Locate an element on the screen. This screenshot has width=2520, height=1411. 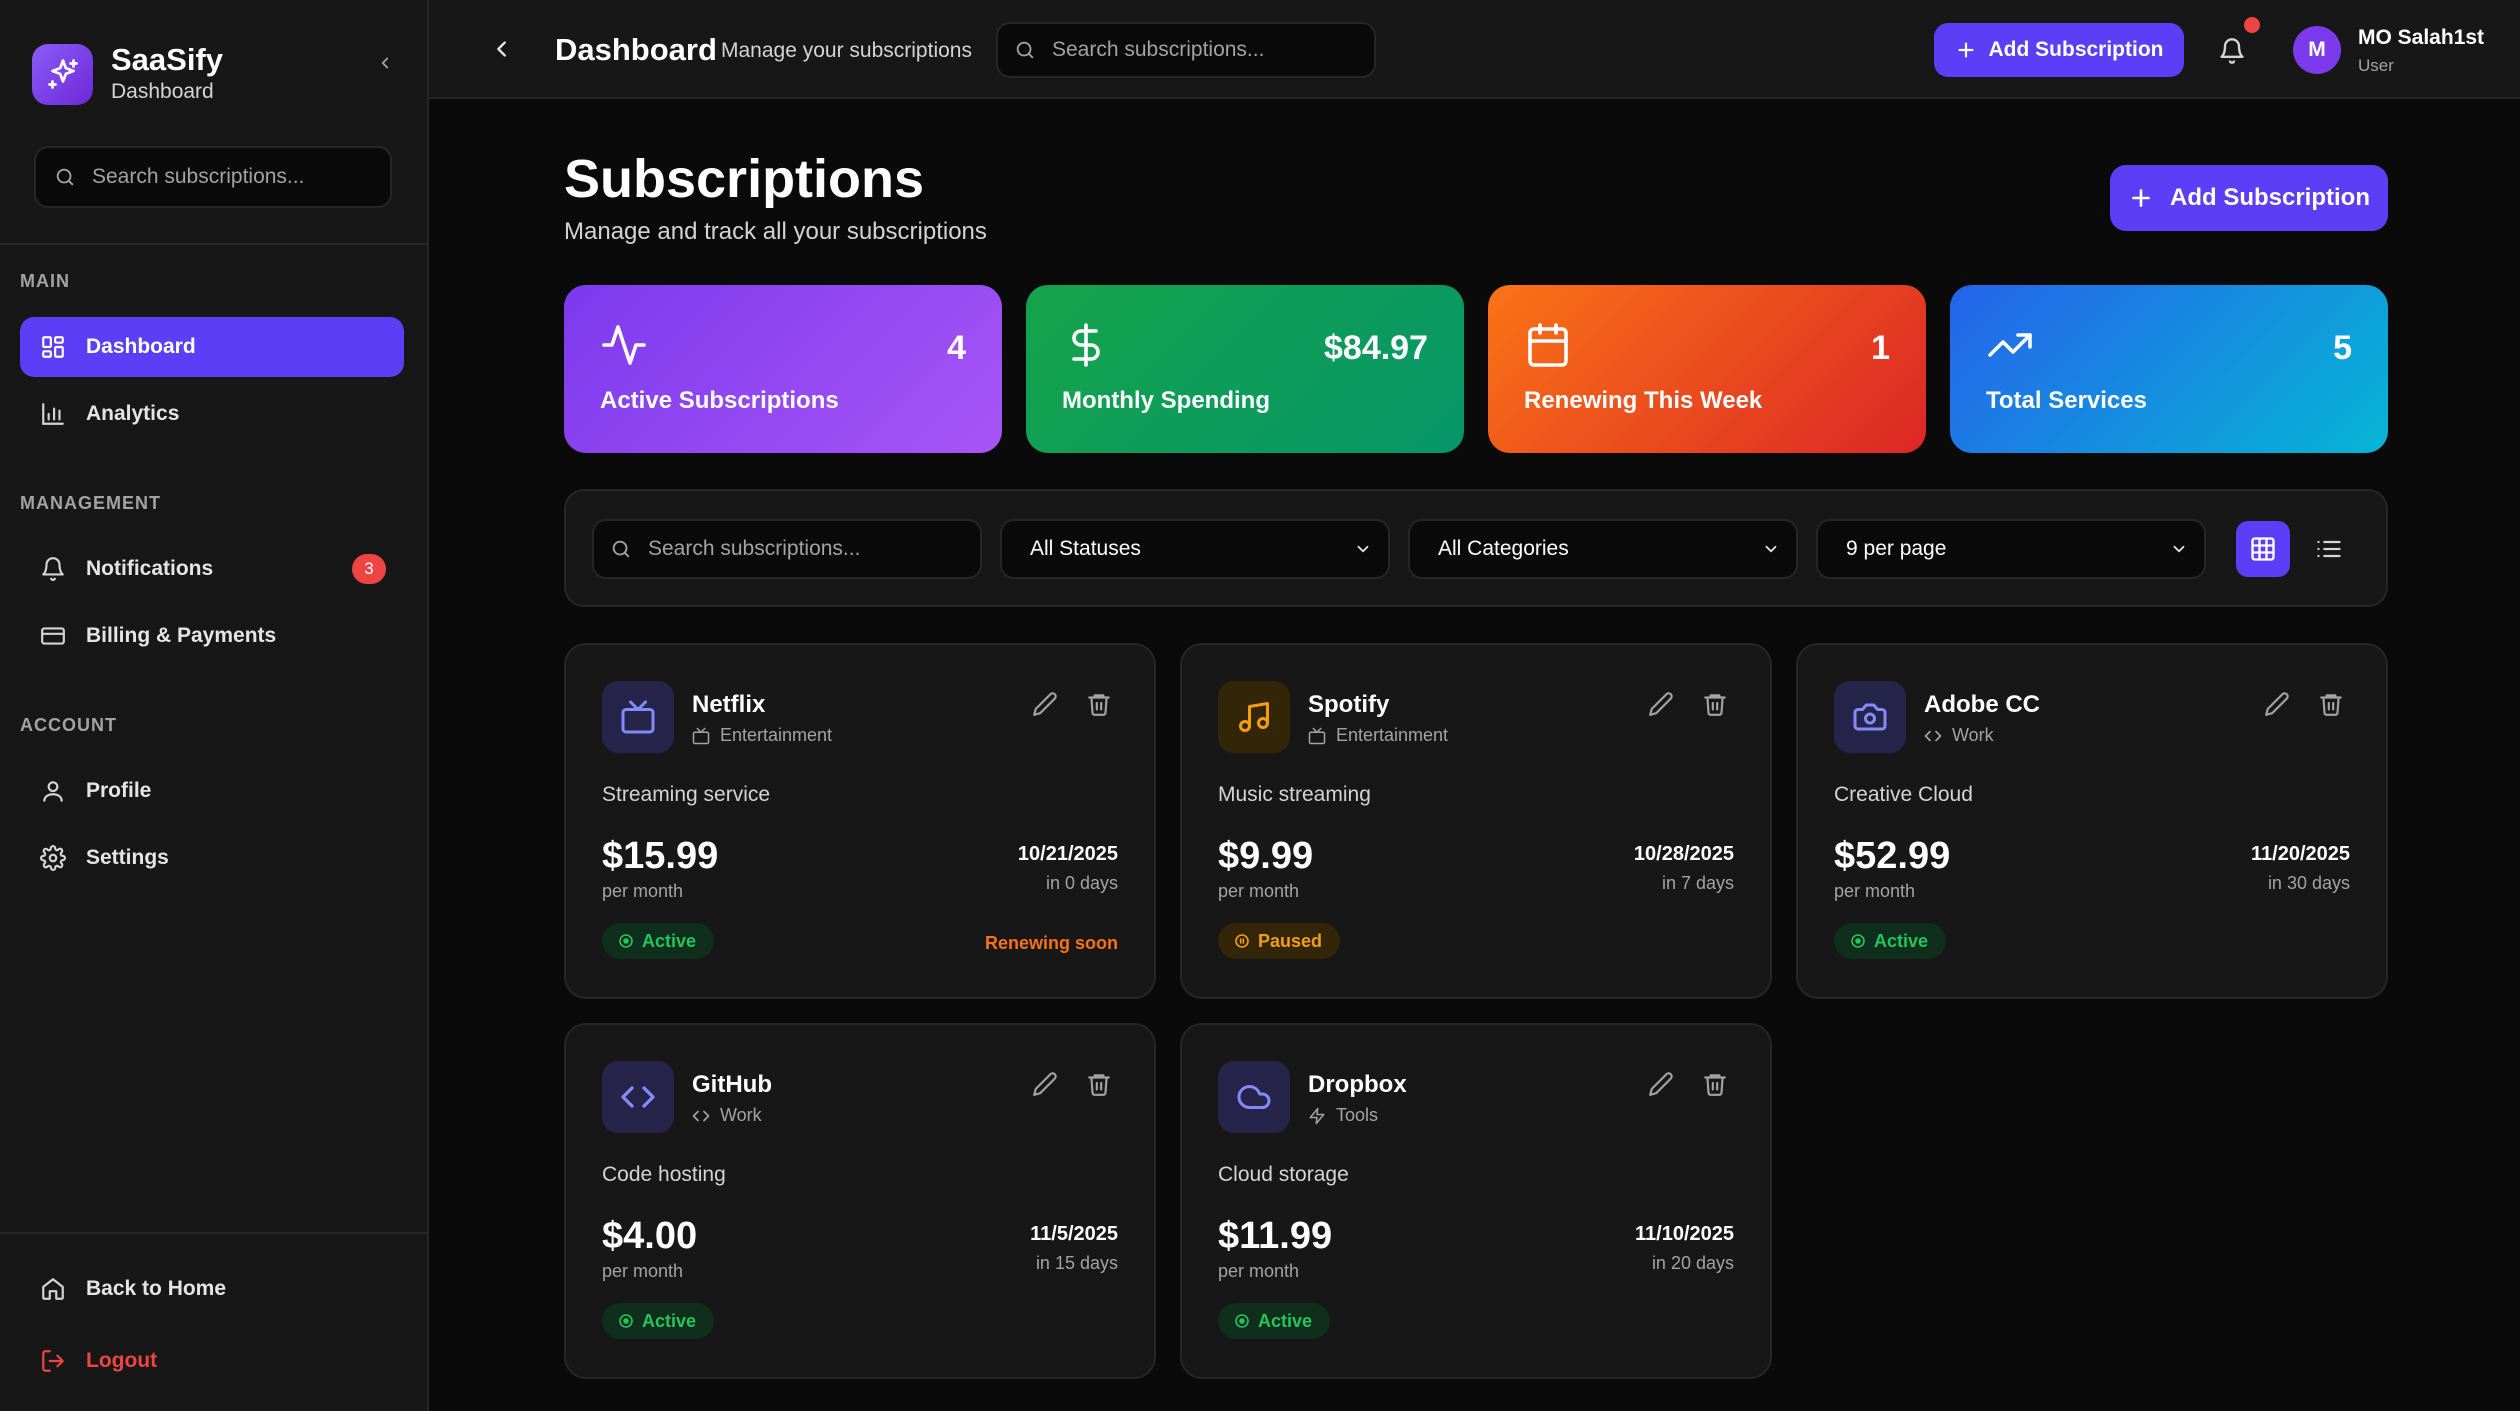
collapse-sidebar-button is located at coordinates (385, 63).